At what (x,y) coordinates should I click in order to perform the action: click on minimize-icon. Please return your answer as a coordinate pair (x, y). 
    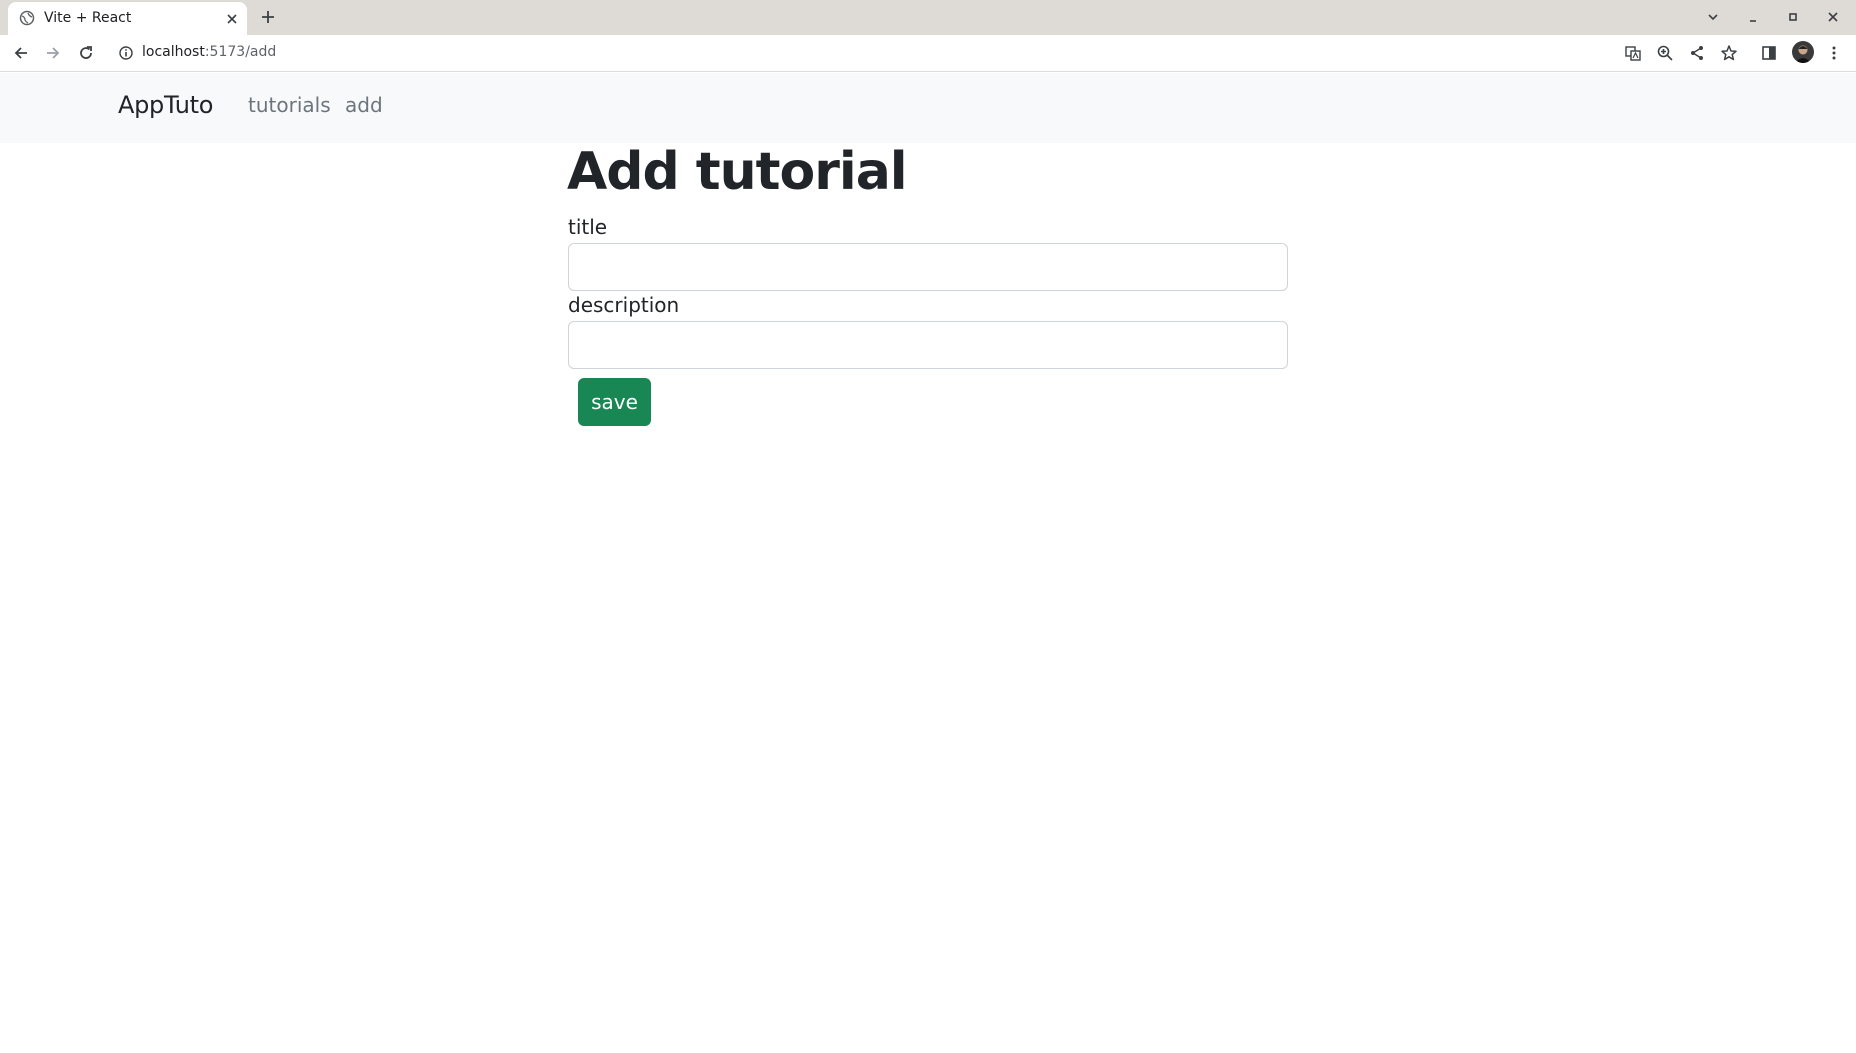
    Looking at the image, I should click on (1753, 17).